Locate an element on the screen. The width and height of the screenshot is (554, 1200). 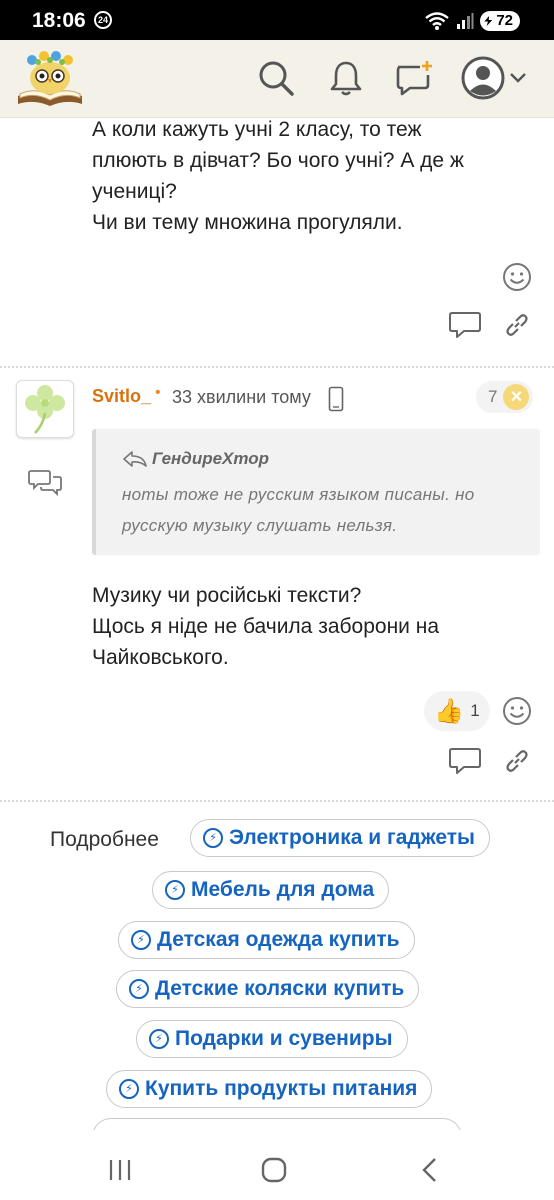
home-icon is located at coordinates (274, 1170).